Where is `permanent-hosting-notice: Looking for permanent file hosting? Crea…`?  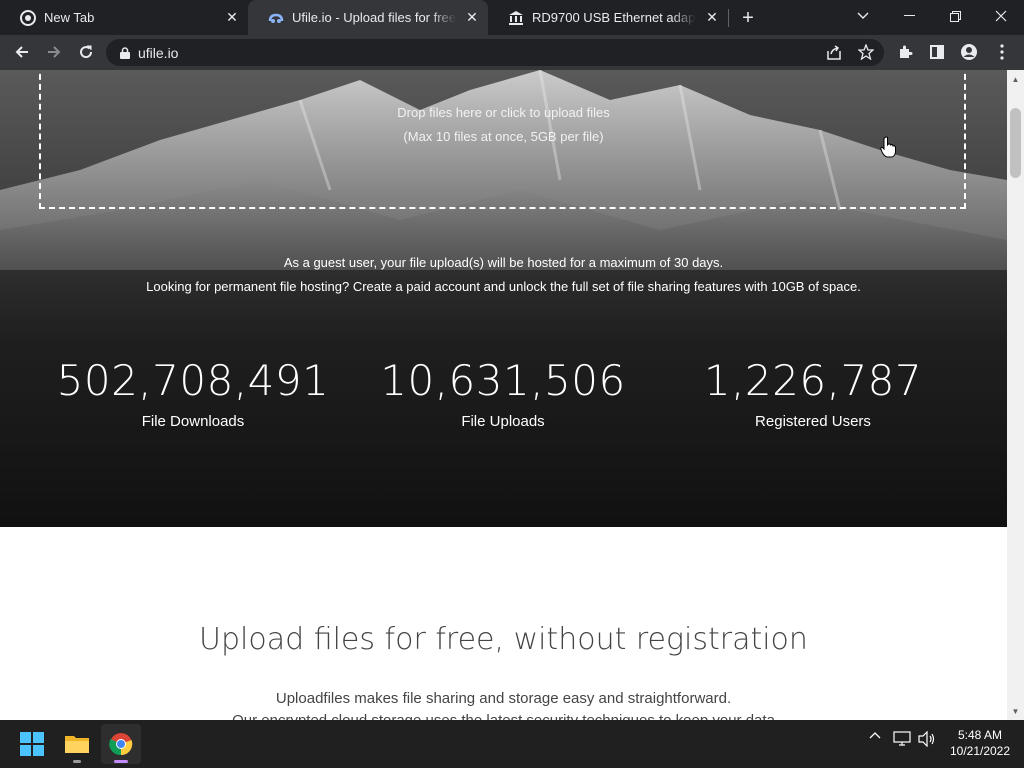 permanent-hosting-notice: Looking for permanent file hosting? Crea… is located at coordinates (503, 286).